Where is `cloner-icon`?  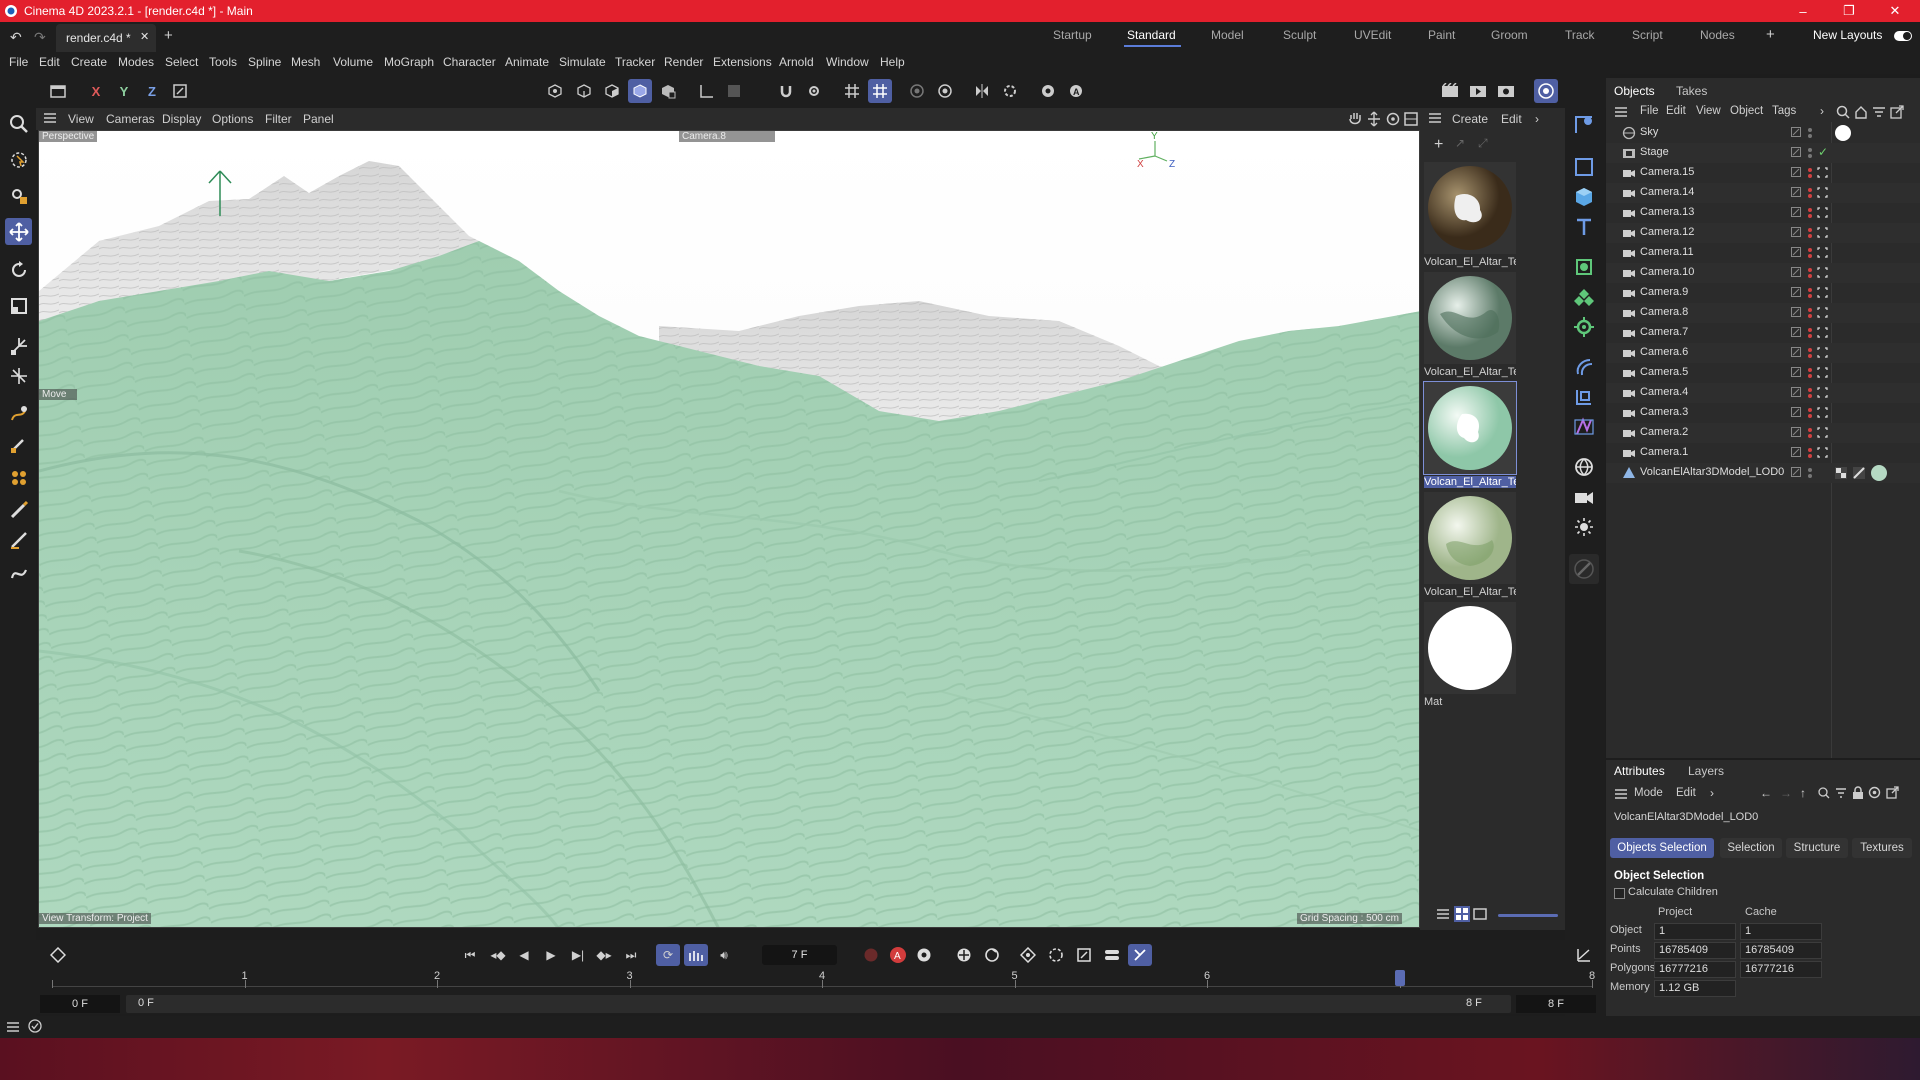
cloner-icon is located at coordinates (1584, 297).